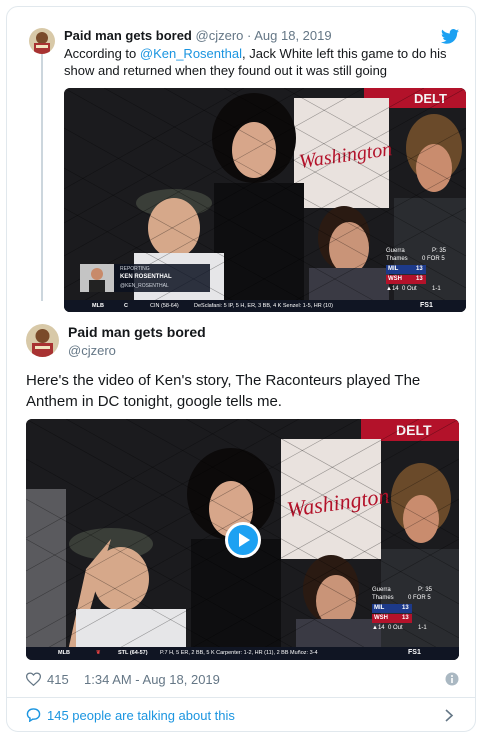 This screenshot has height=738, width=482. I want to click on inning-main: ▲14, so click(378, 628).